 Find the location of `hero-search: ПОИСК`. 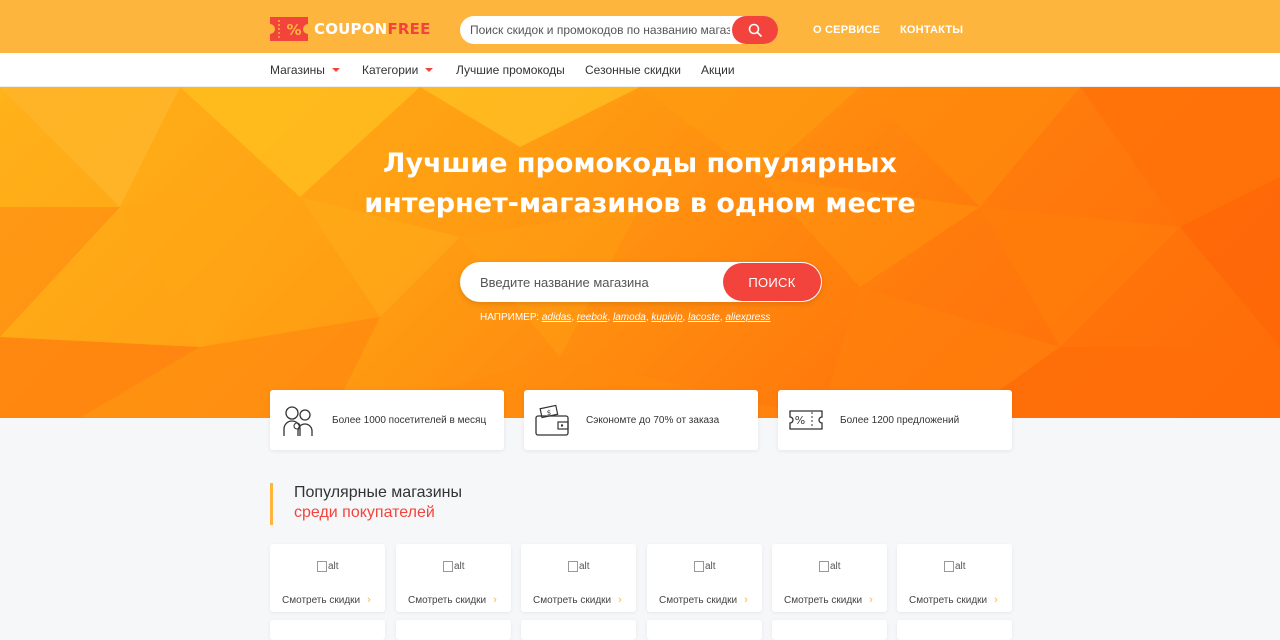

hero-search: ПОИСК is located at coordinates (641, 282).